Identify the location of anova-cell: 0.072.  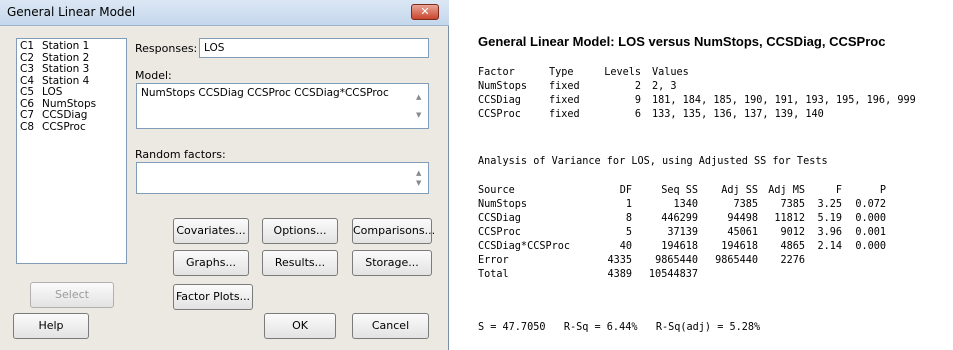
(870, 204).